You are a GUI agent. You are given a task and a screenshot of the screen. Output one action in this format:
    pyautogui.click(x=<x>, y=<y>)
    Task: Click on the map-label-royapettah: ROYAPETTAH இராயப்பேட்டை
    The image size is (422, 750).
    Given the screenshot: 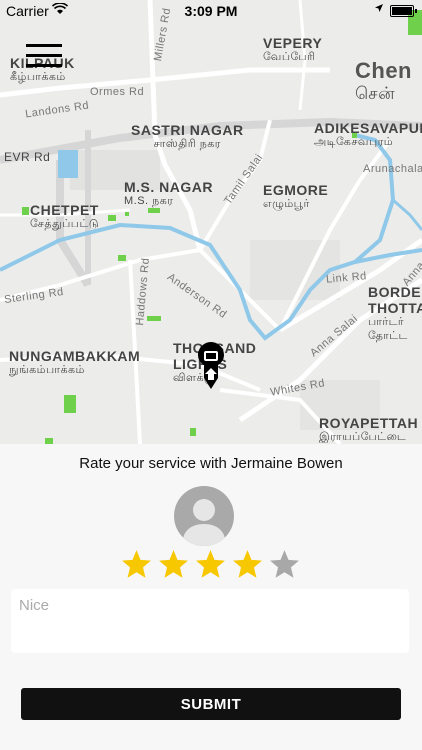 What is the action you would take?
    pyautogui.click(x=369, y=429)
    